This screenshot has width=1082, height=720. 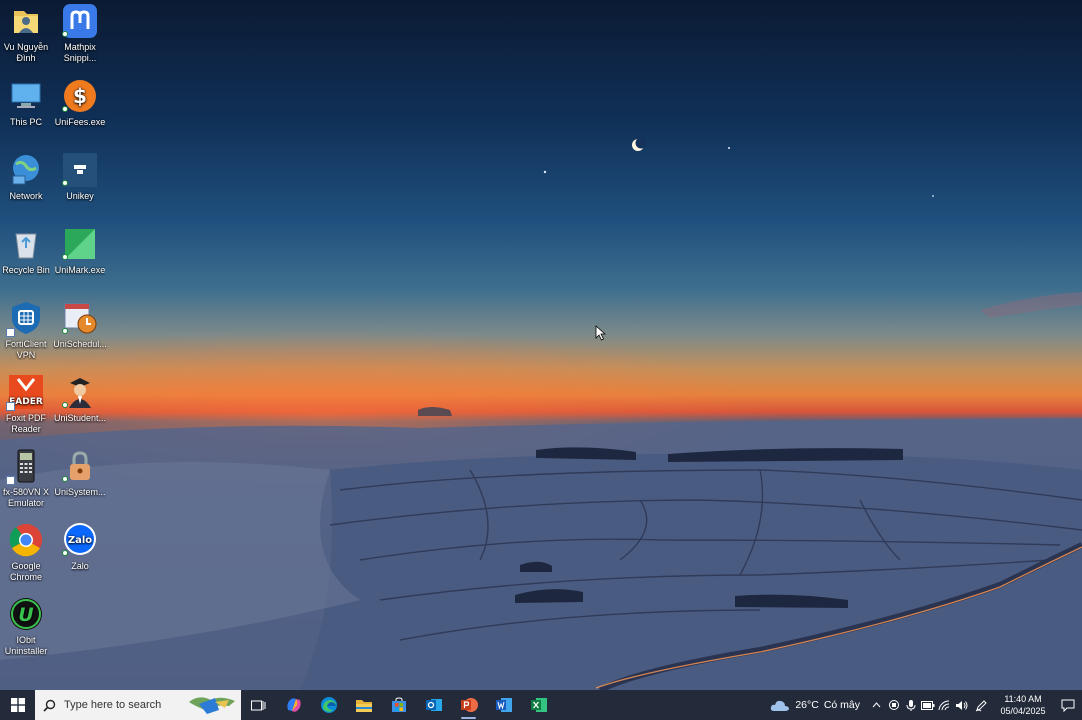 I want to click on zalo-glyph: Zalo, so click(x=80, y=540).